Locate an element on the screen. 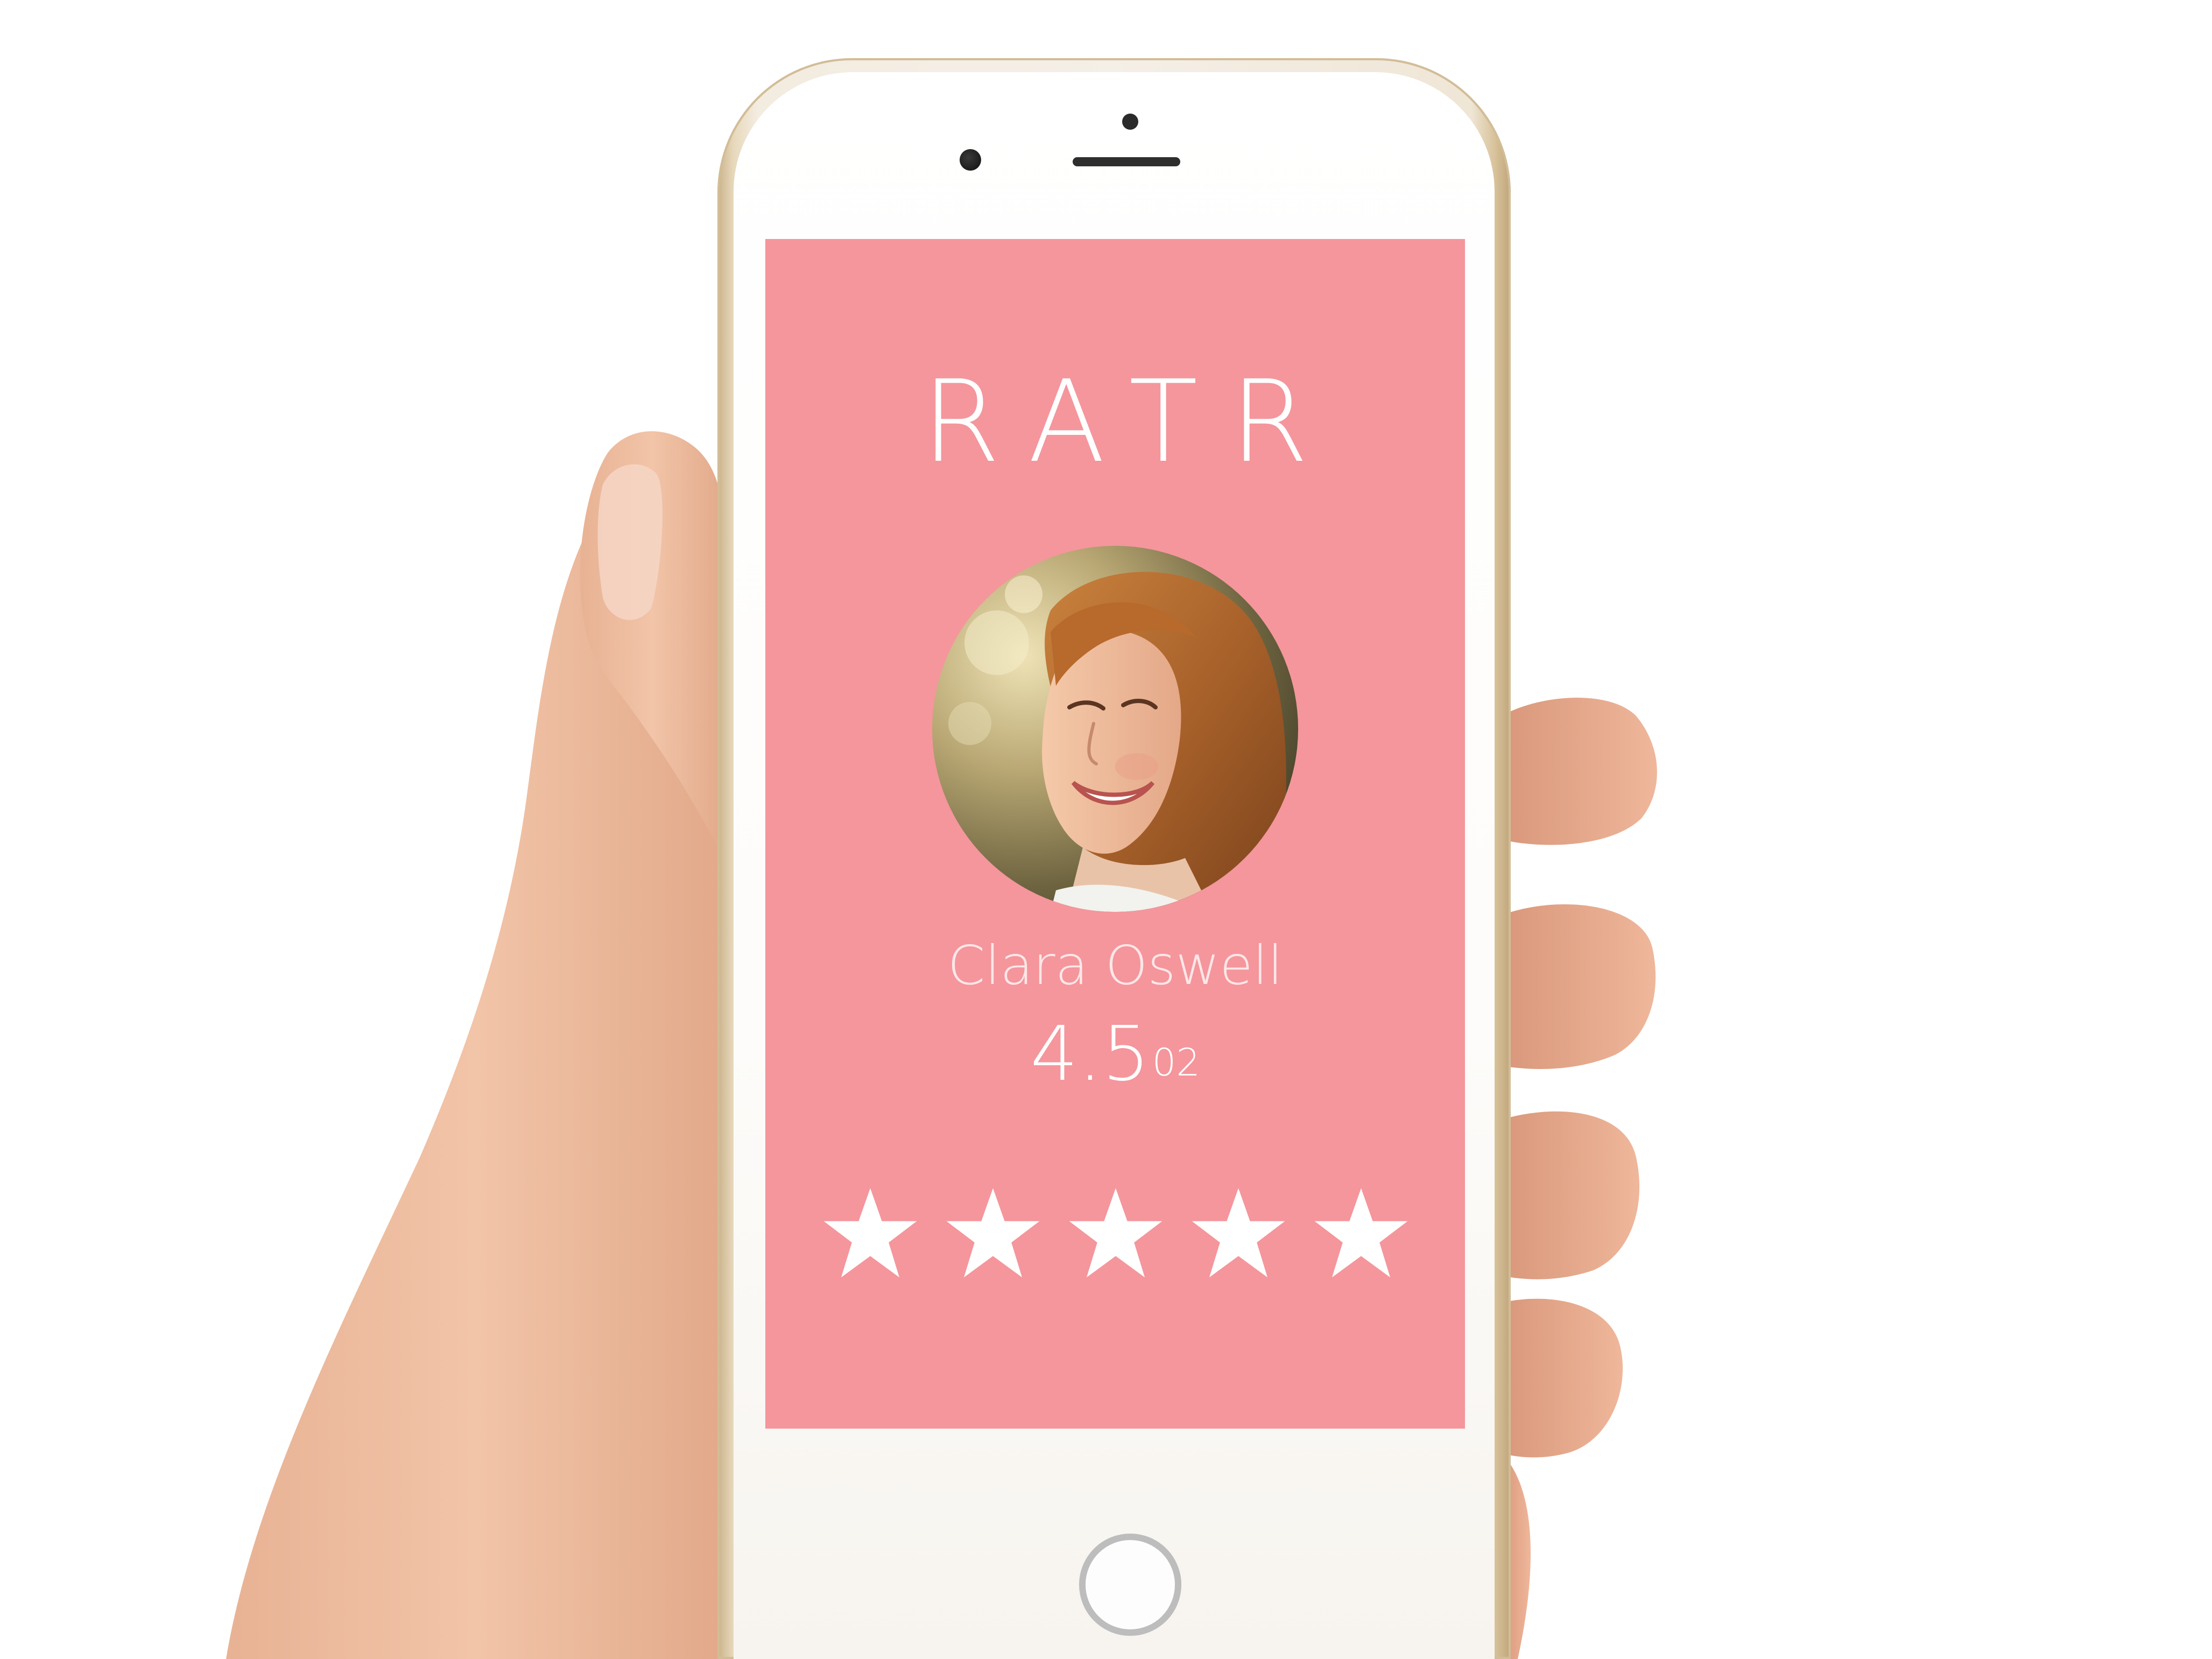 The height and width of the screenshot is (1659, 2212). front-camera is located at coordinates (970, 160).